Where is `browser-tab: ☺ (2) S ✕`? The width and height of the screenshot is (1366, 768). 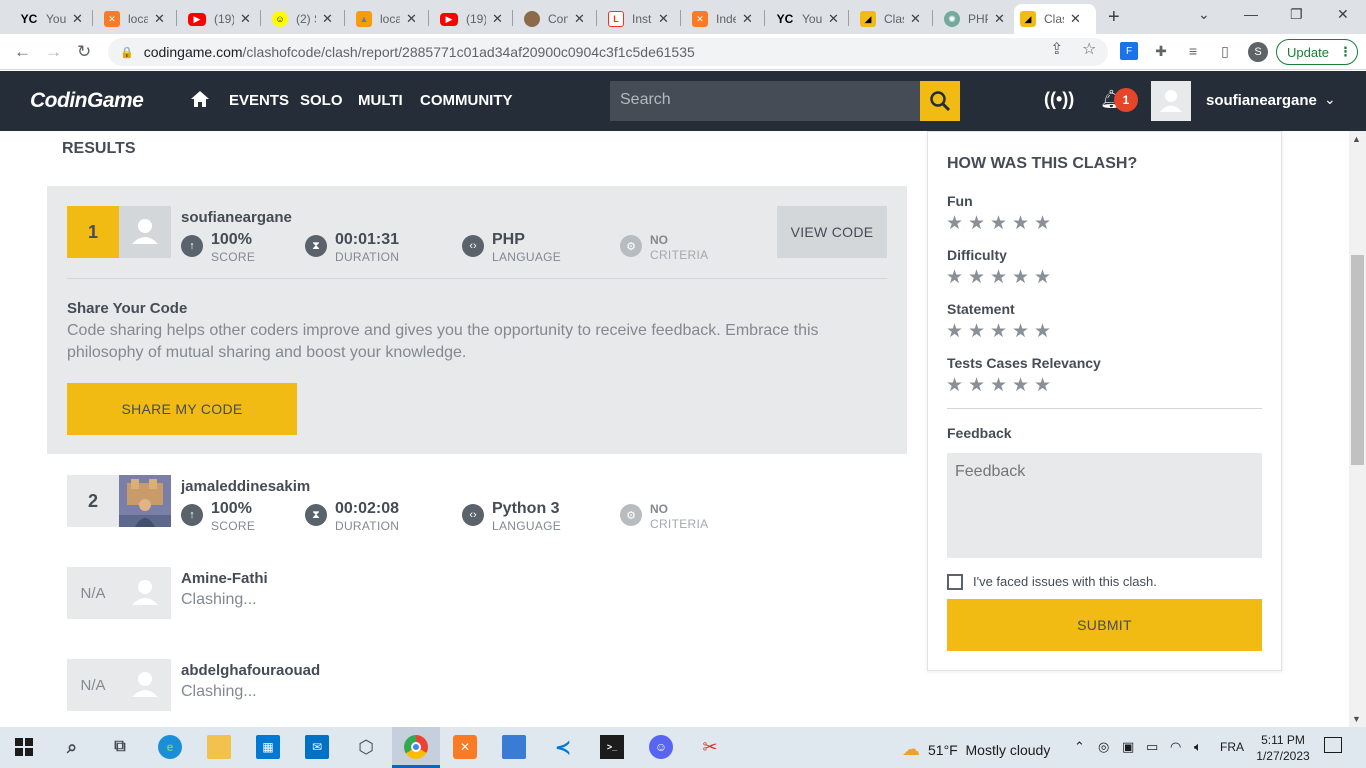
browser-tab: ☺ (2) S ✕ is located at coordinates (302, 19).